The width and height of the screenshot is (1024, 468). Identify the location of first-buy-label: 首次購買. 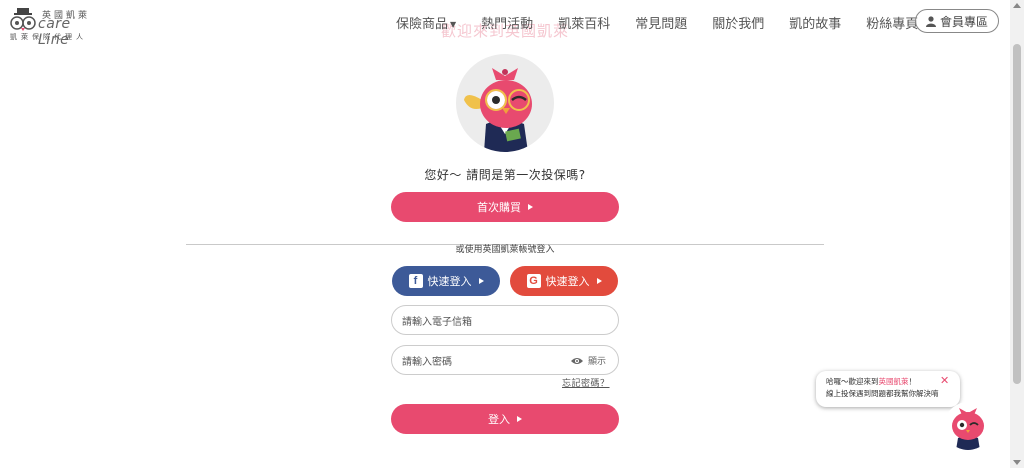
(499, 207).